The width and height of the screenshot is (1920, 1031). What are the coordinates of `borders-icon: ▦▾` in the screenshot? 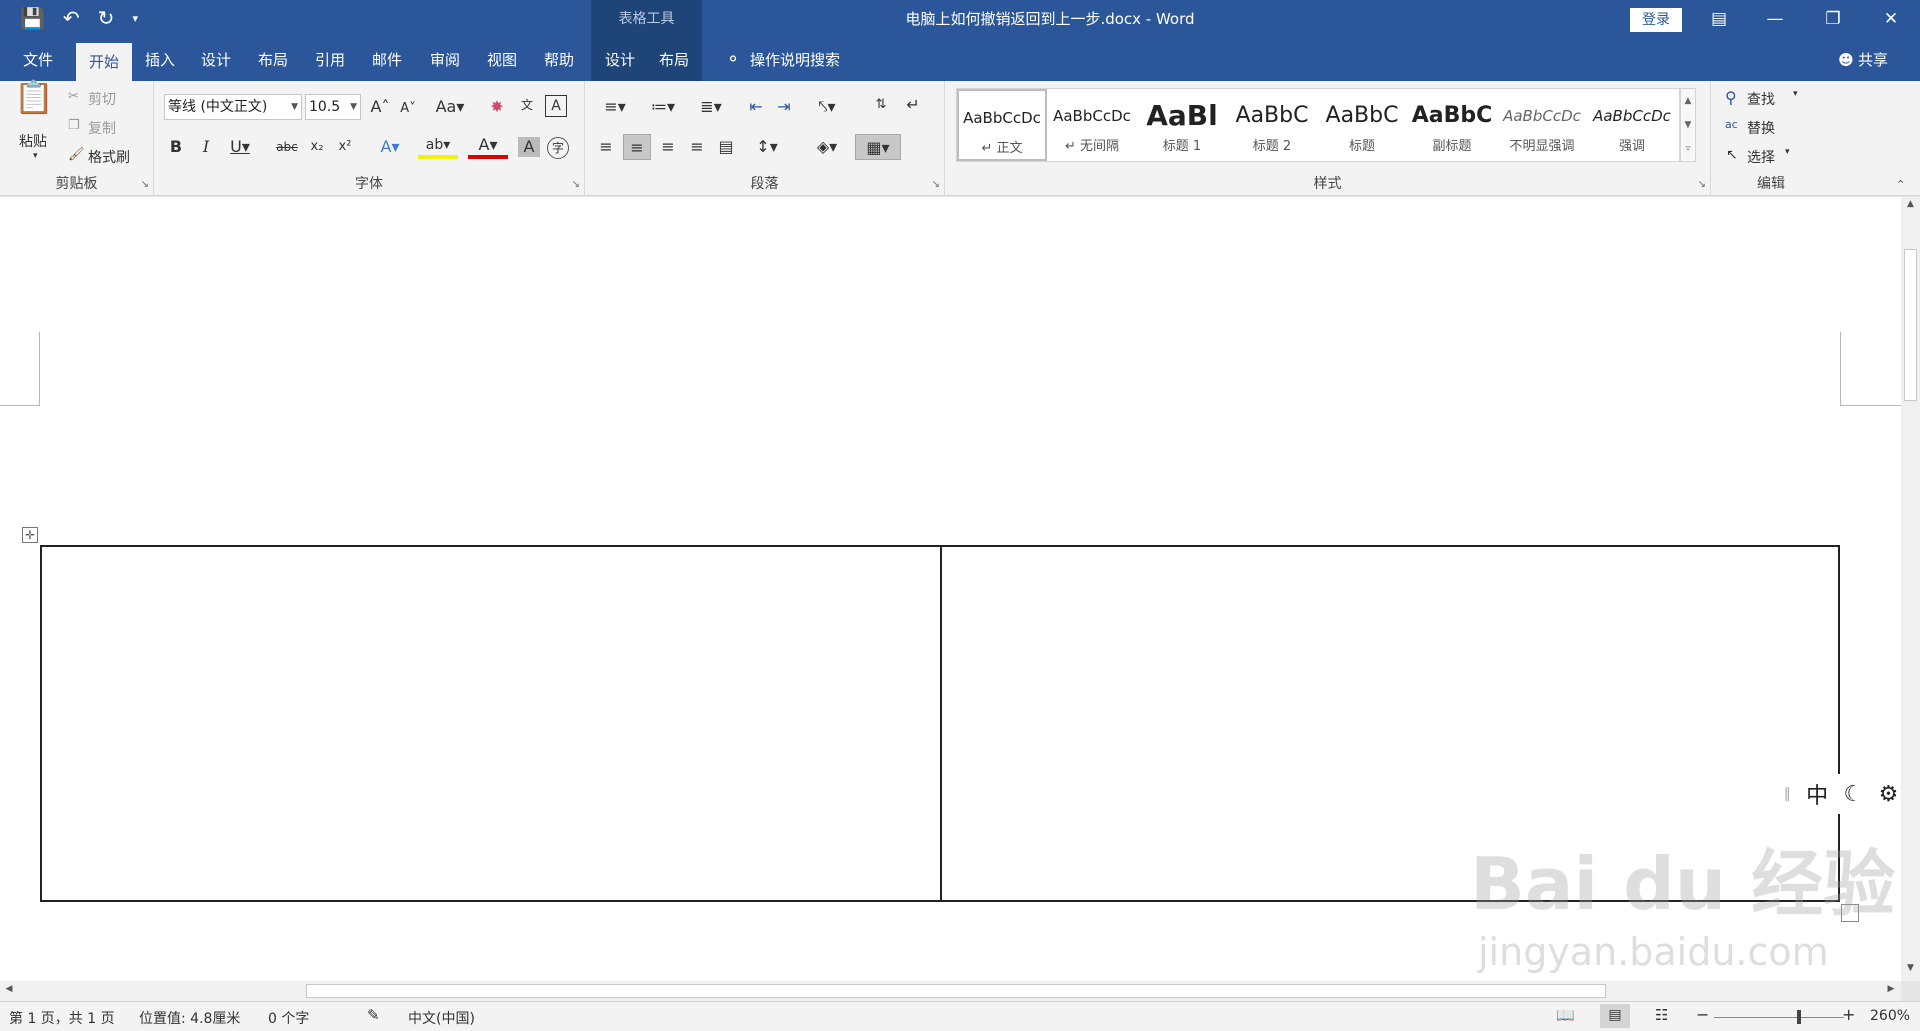 It's located at (878, 147).